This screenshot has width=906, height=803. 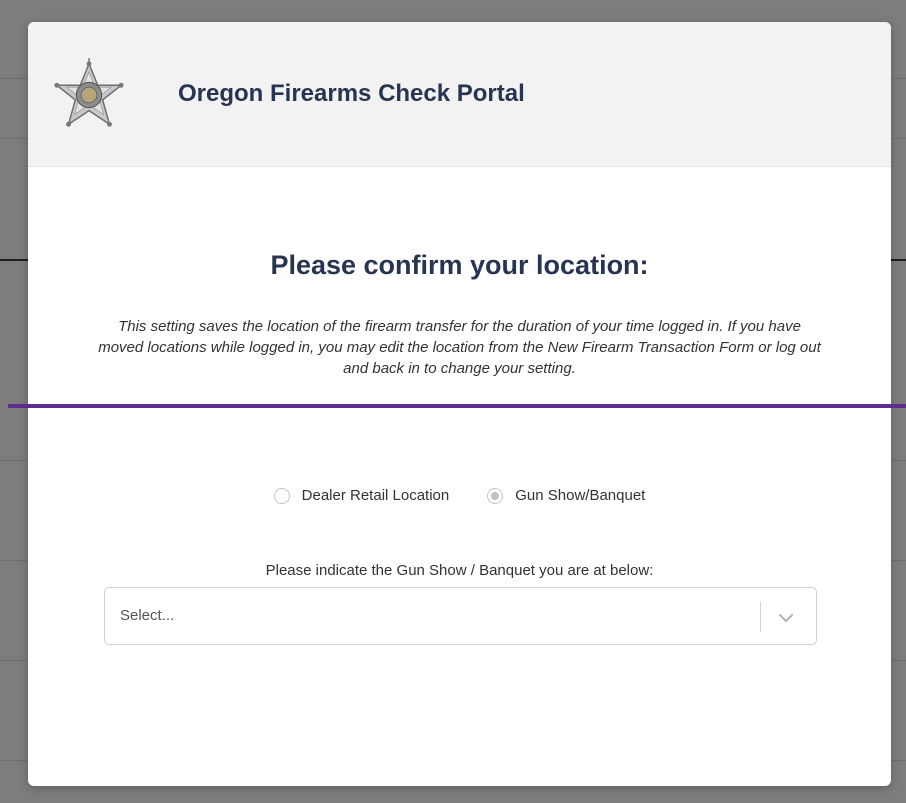 What do you see at coordinates (89, 92) in the screenshot?
I see `sheriff-star-badge-icon` at bounding box center [89, 92].